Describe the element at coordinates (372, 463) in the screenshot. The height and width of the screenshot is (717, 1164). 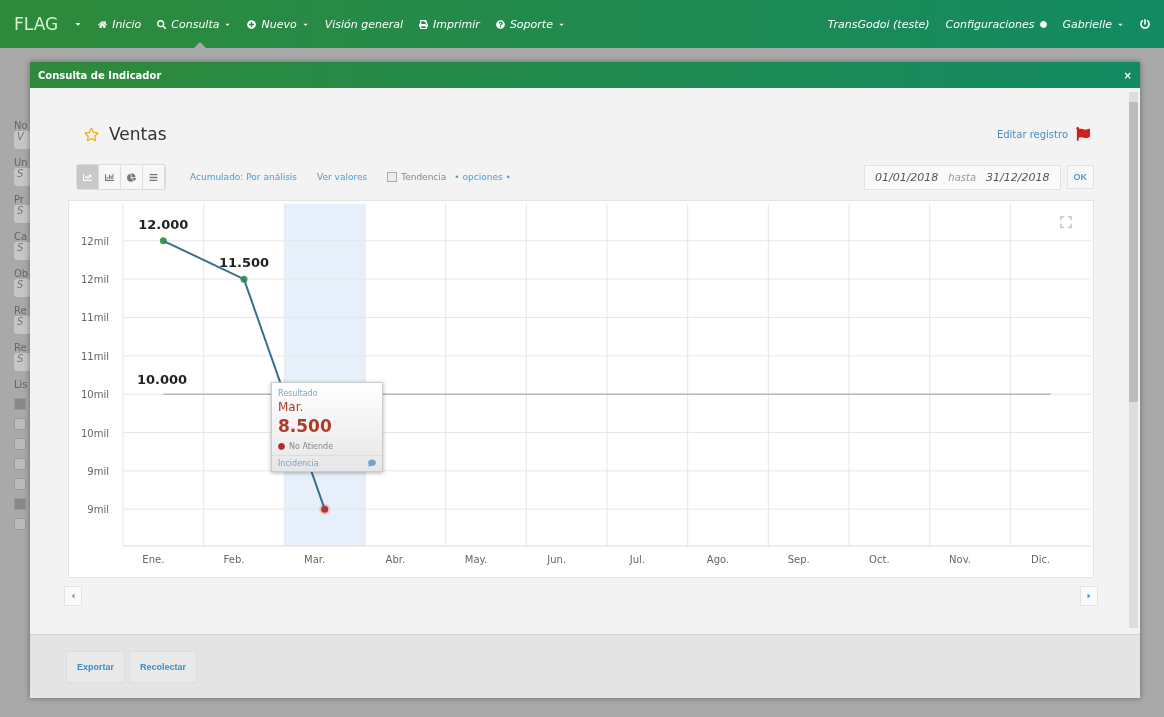
I see `comment-icon` at that location.